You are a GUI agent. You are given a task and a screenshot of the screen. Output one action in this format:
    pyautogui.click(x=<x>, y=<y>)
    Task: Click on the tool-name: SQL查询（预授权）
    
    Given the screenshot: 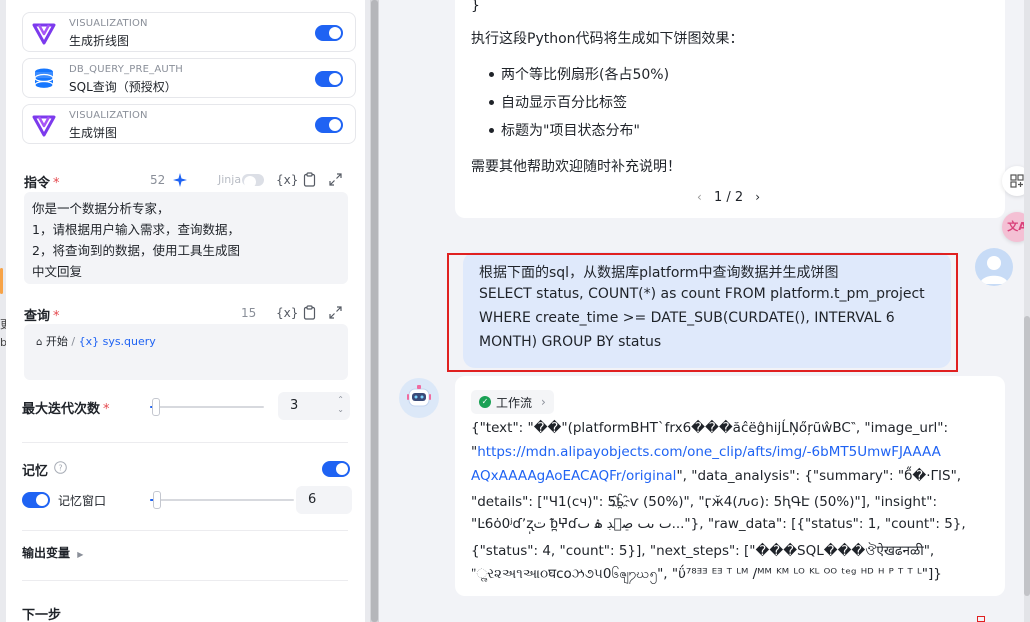 What is the action you would take?
    pyautogui.click(x=123, y=87)
    